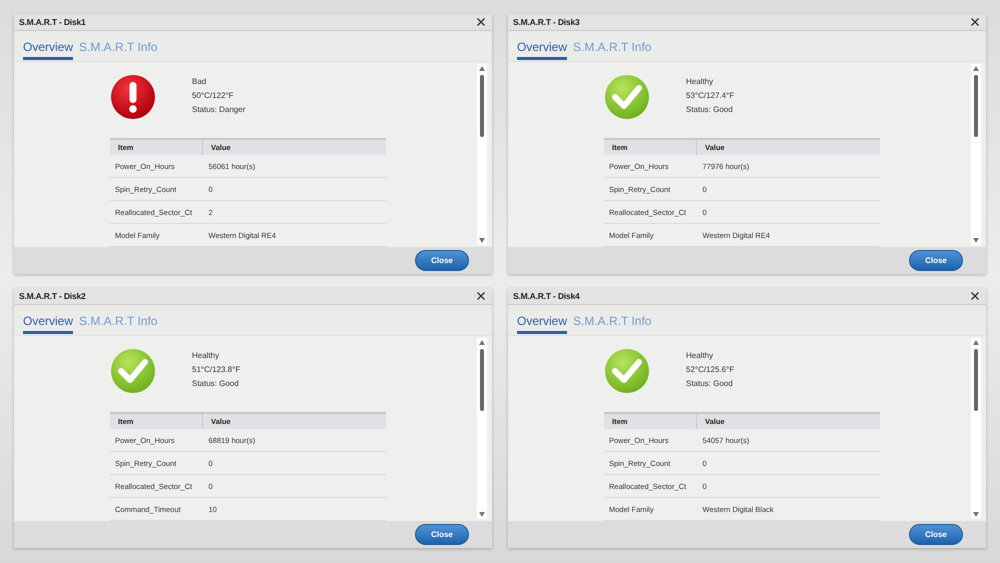 This screenshot has width=1000, height=563. Describe the element at coordinates (710, 369) in the screenshot. I see `status-text: 52°C/125.6°F` at that location.